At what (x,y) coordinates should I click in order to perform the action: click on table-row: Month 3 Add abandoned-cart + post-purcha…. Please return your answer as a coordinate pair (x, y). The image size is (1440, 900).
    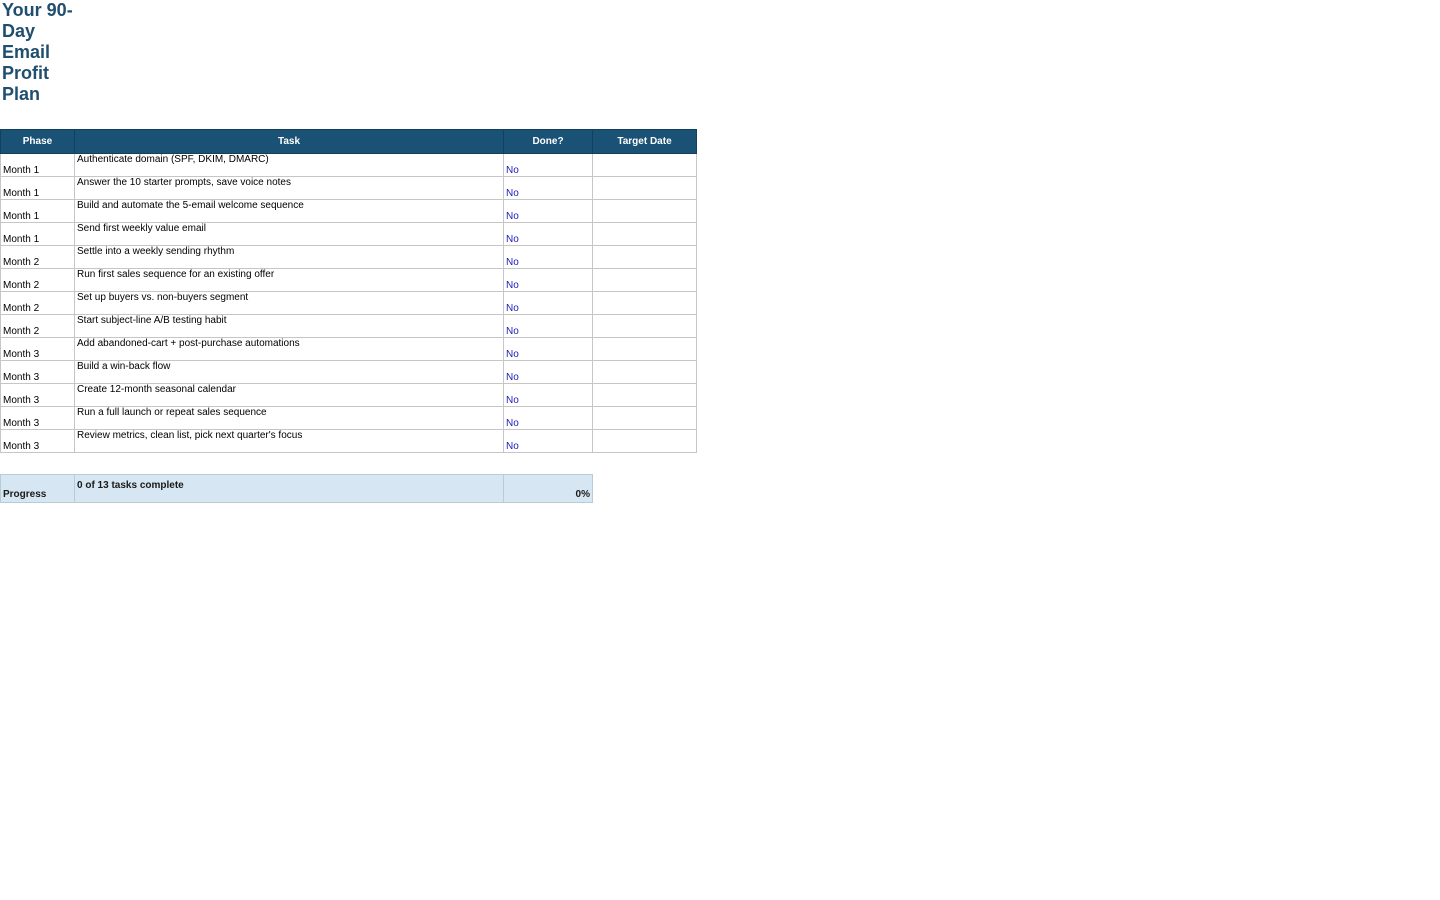
    Looking at the image, I should click on (348, 349).